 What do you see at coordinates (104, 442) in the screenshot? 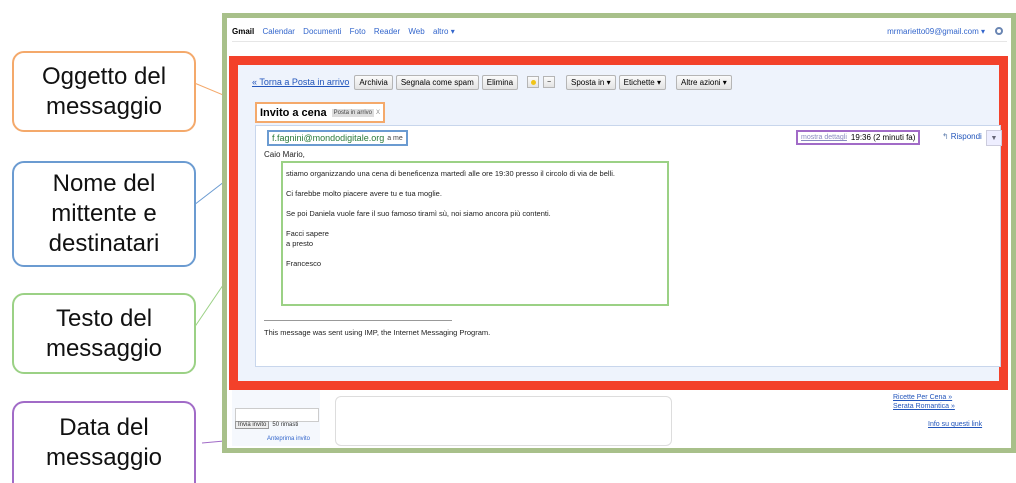
I see `callout-date: Data del messaggio` at bounding box center [104, 442].